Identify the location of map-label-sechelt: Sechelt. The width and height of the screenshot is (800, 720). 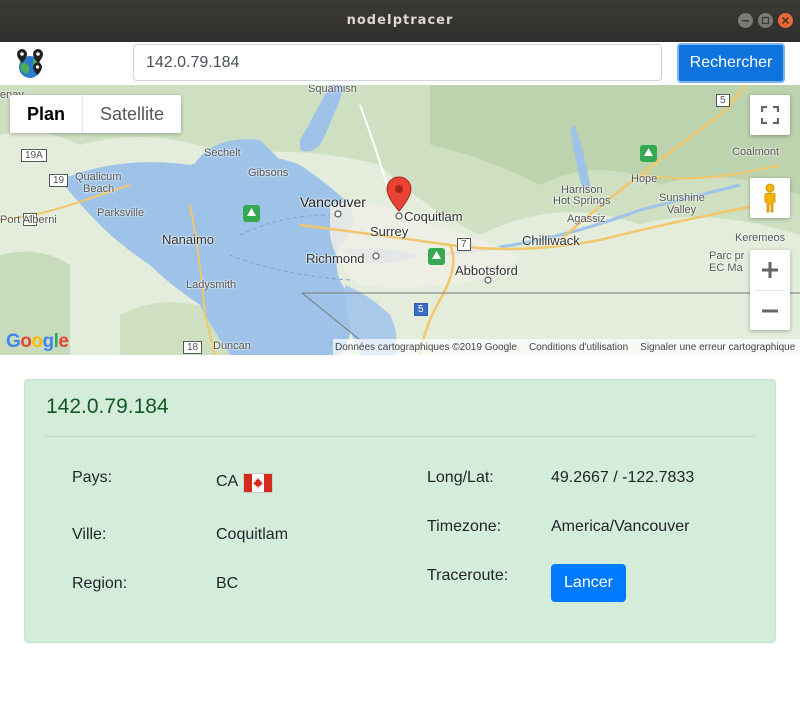
(222, 153).